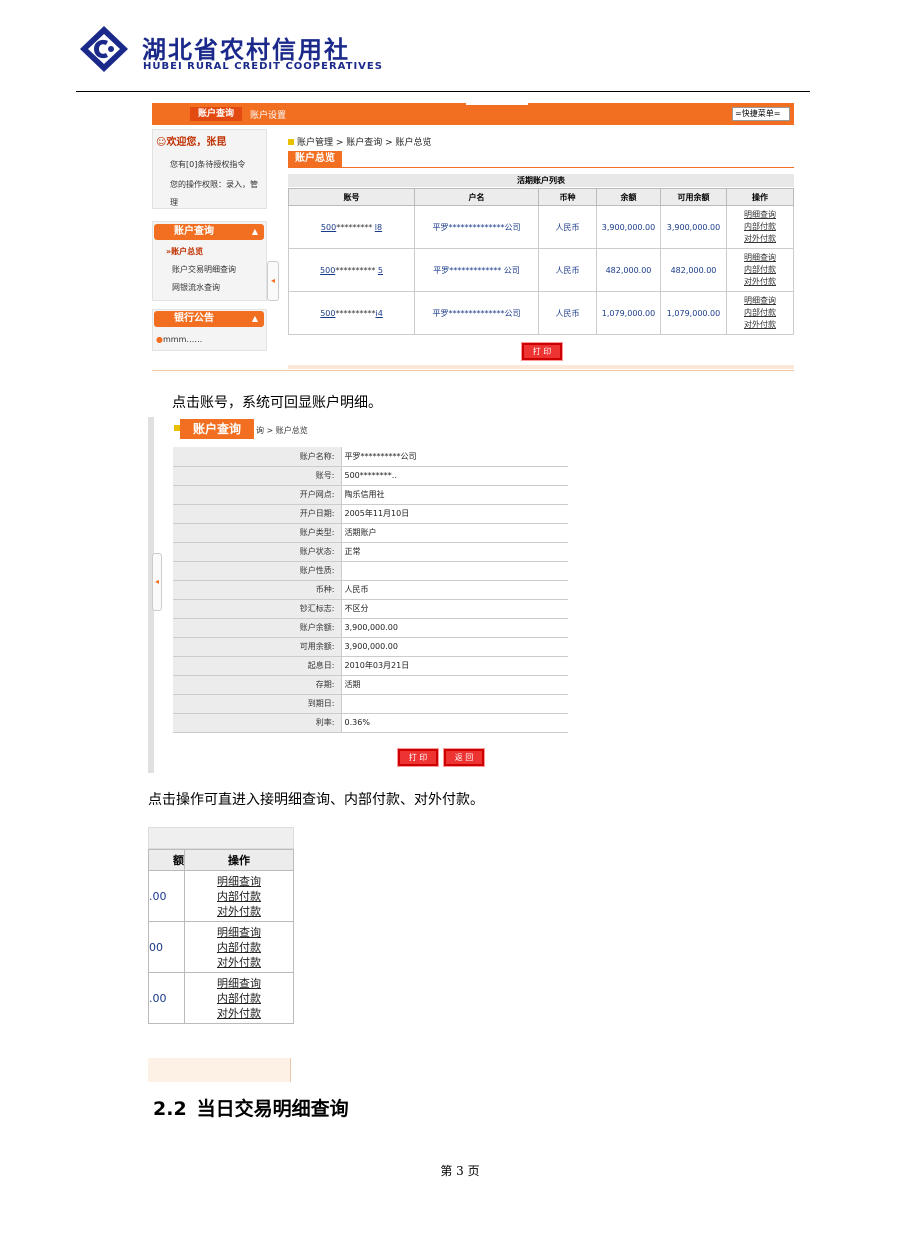  What do you see at coordinates (161, 142) in the screenshot?
I see `user-icon: ☺` at bounding box center [161, 142].